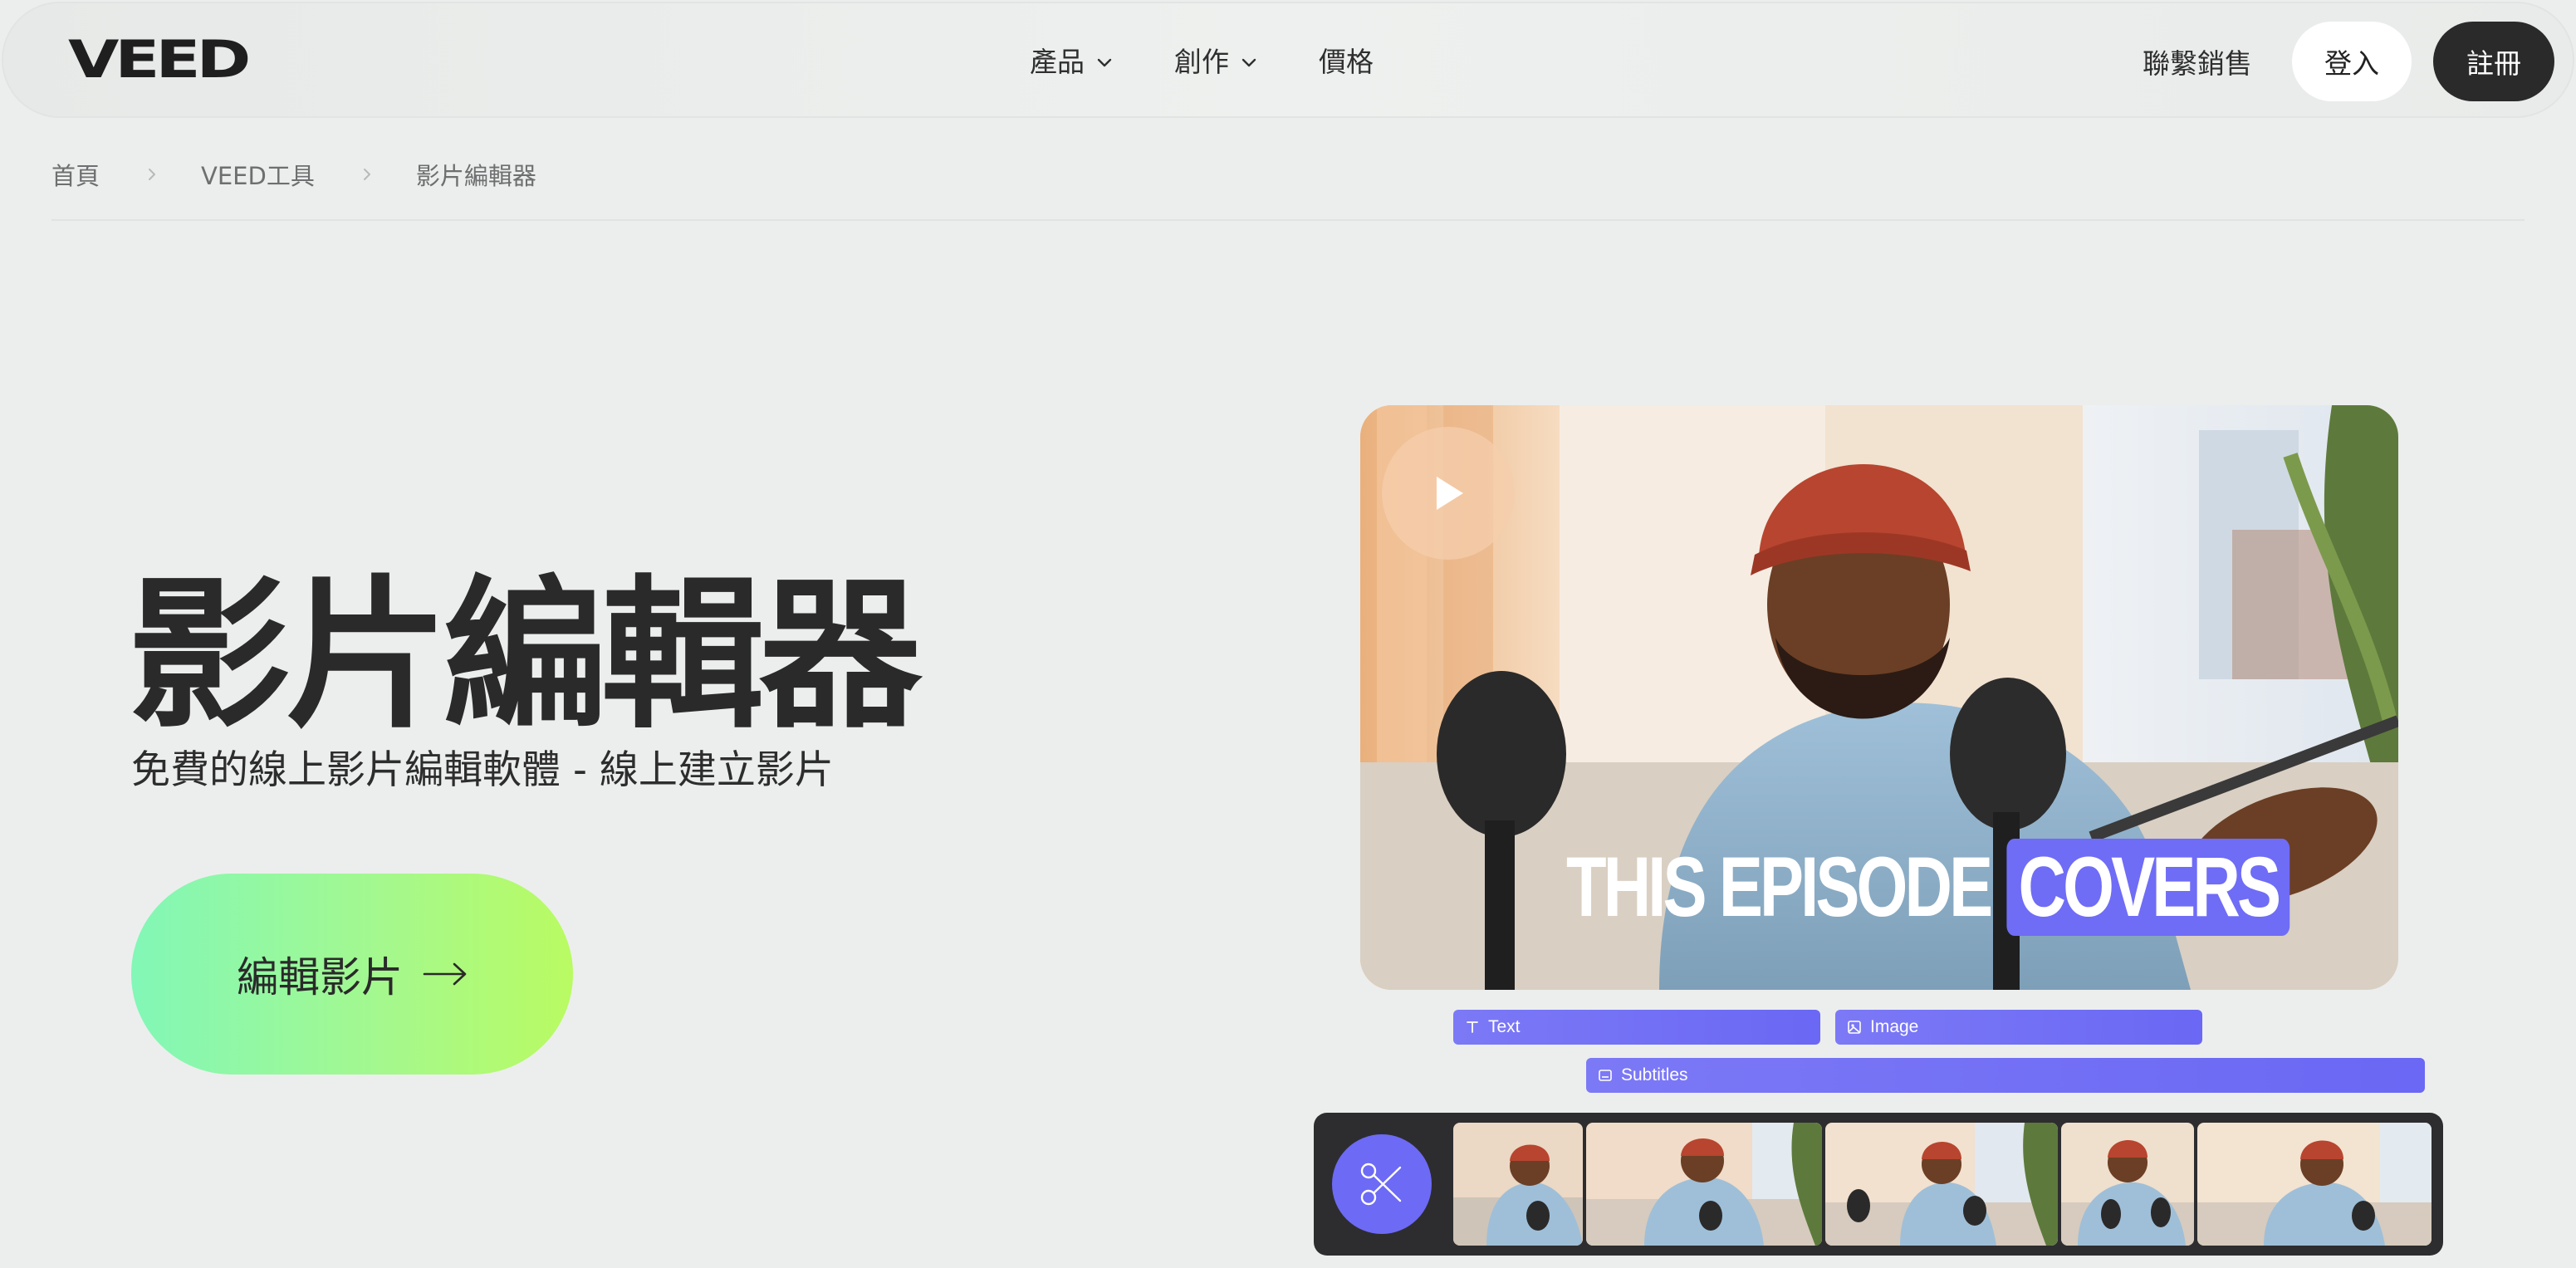 This screenshot has height=1268, width=2576. Describe the element at coordinates (1057, 62) in the screenshot. I see `nav-item-label: 產品` at that location.